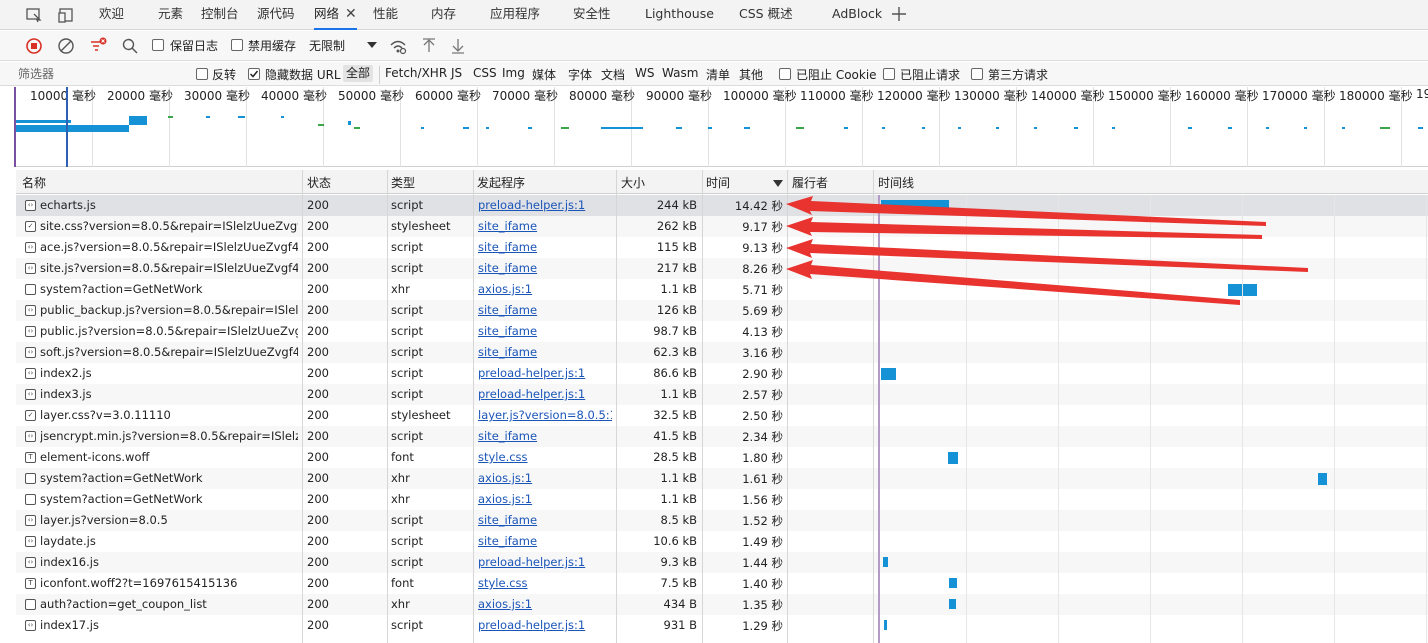  What do you see at coordinates (977, 74) in the screenshot?
I see `third-party-checkbox` at bounding box center [977, 74].